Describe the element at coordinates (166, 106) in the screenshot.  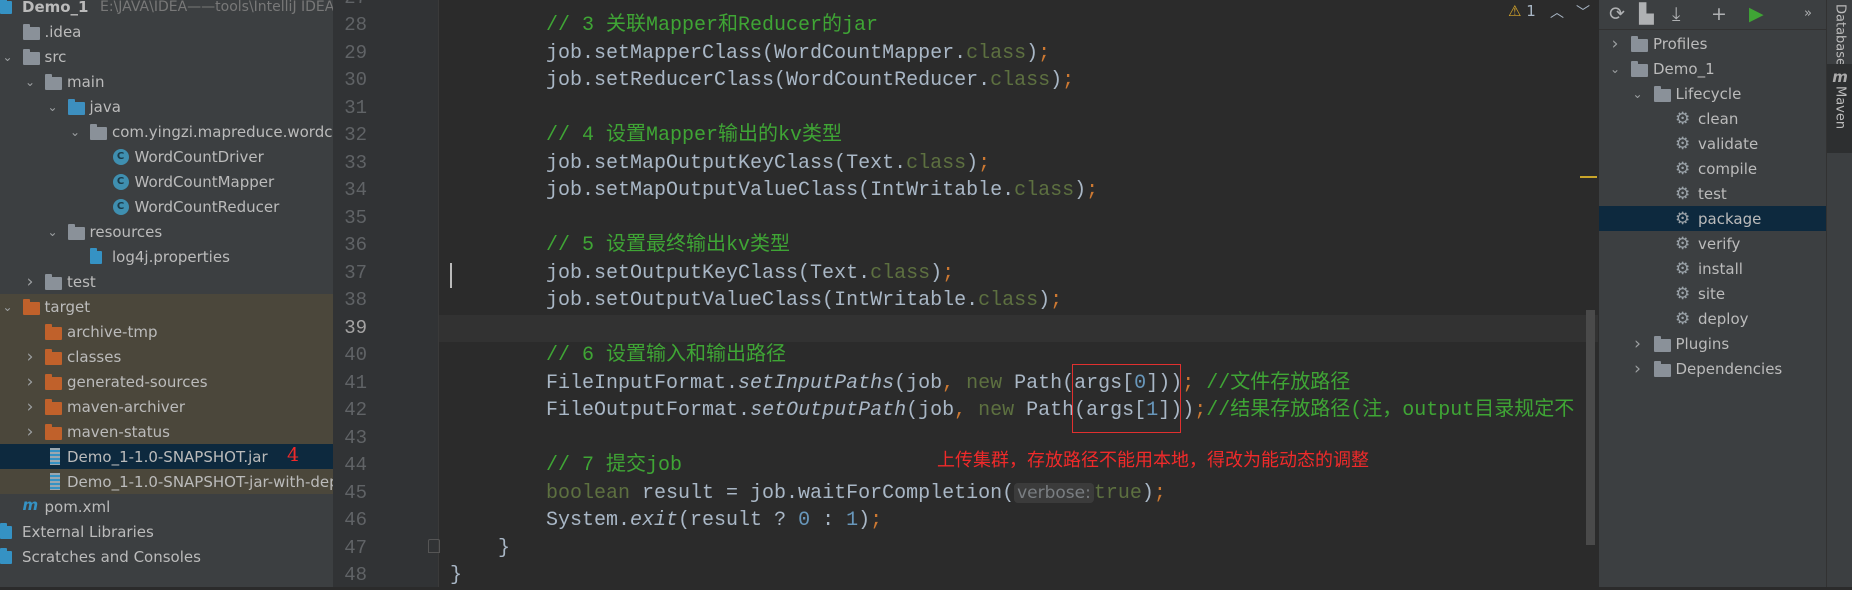
I see `tree-item: ⌄ java` at that location.